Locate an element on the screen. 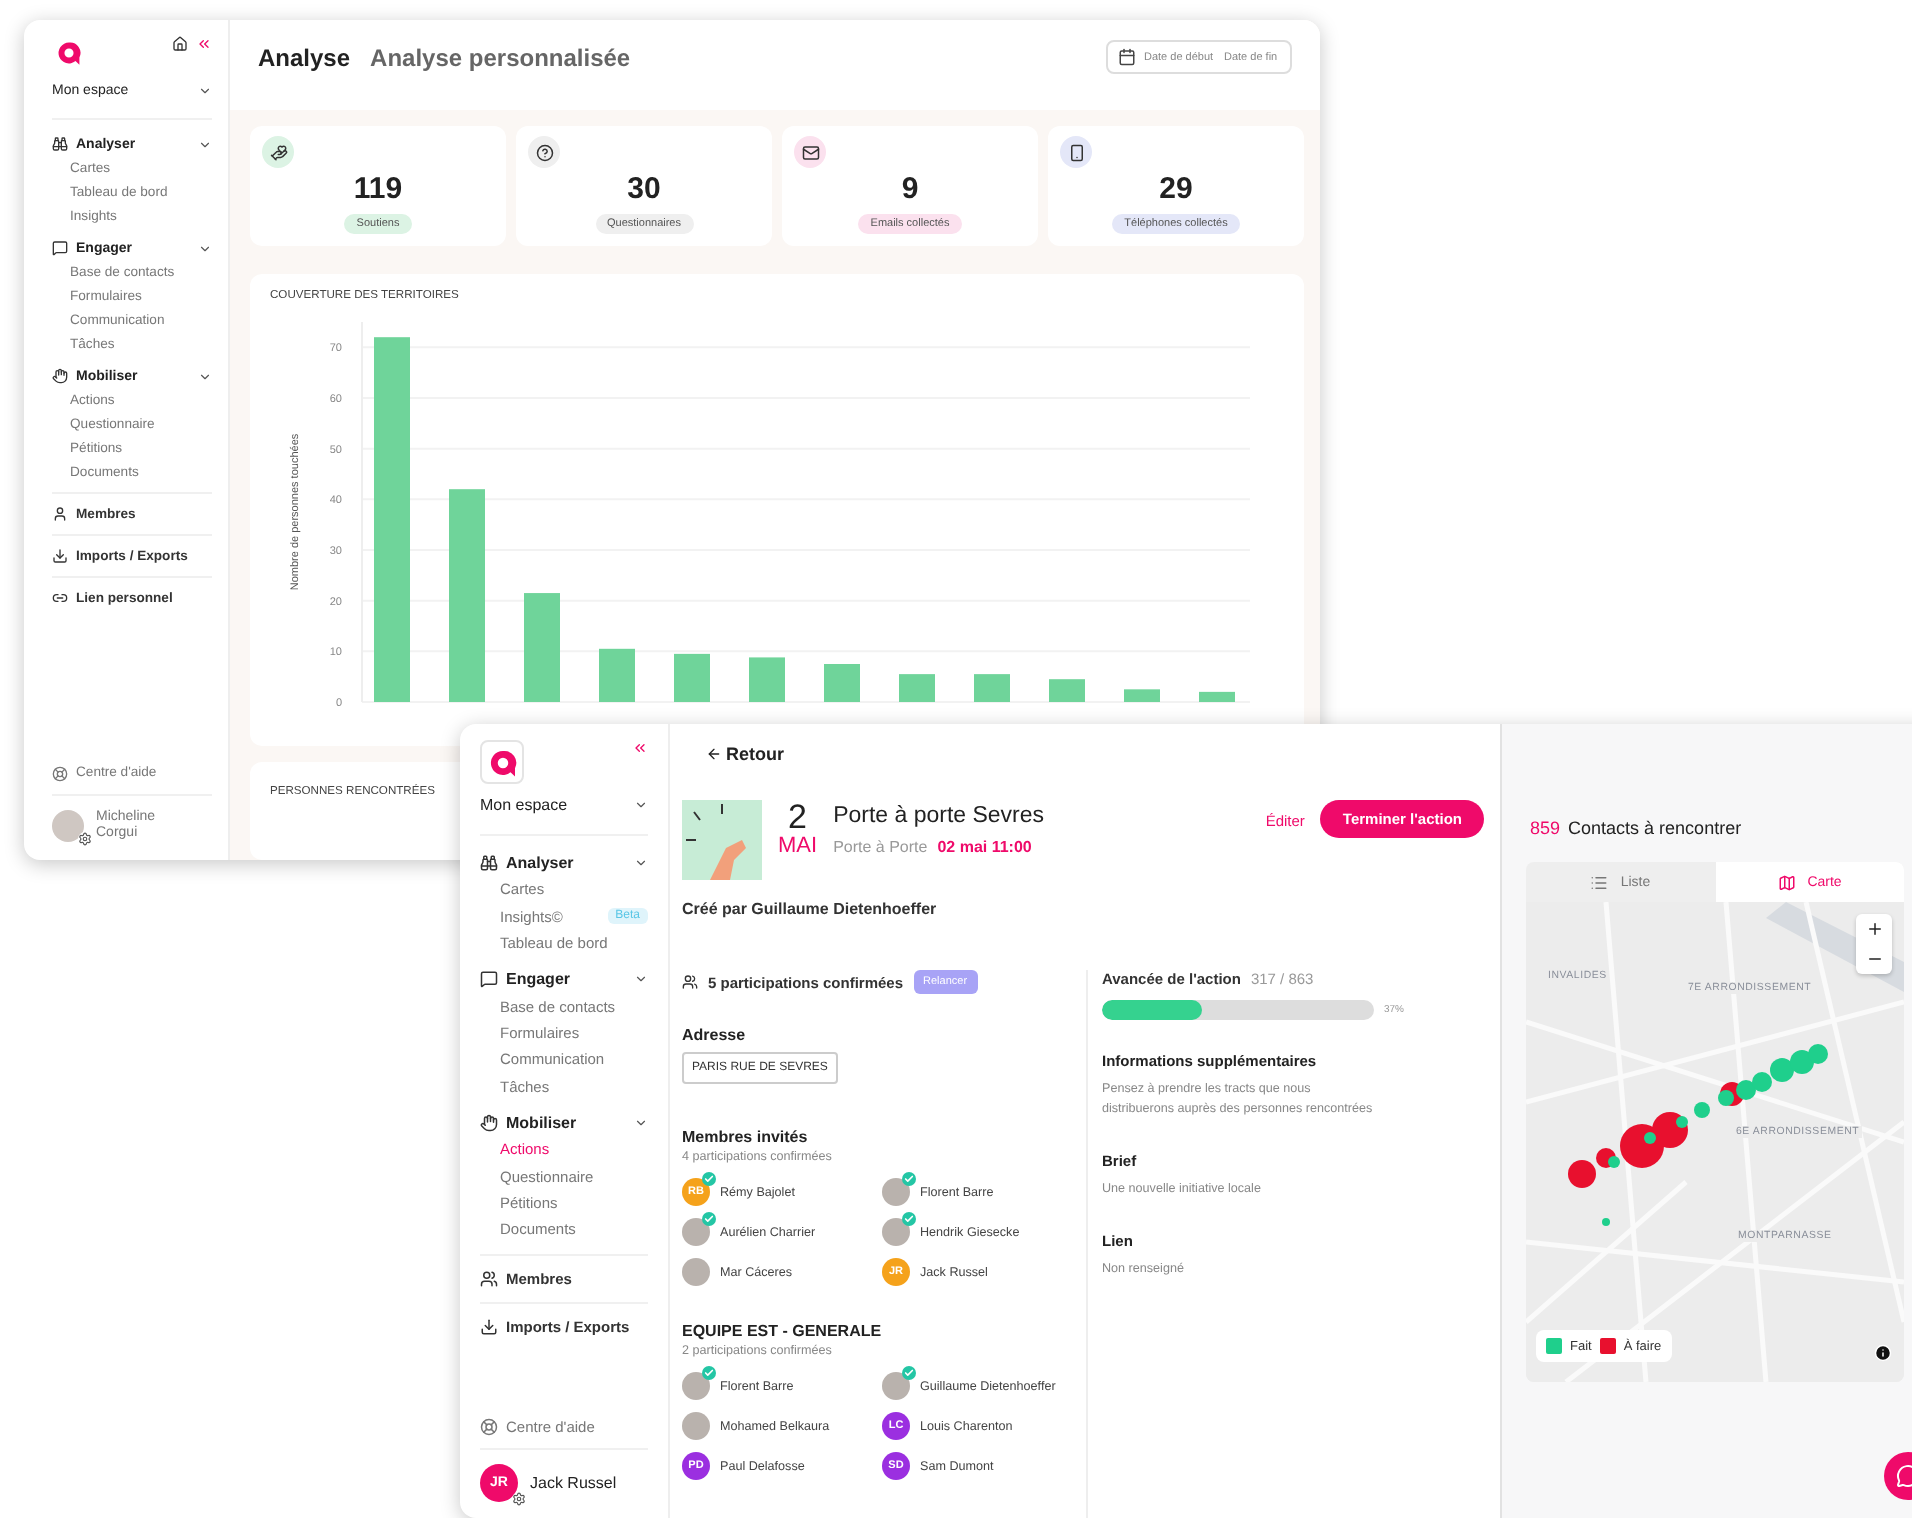  action-title: Porte à porte Sevres is located at coordinates (940, 816).